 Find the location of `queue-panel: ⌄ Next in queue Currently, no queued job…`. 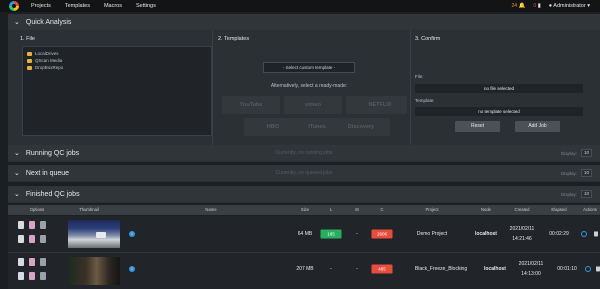

queue-panel: ⌄ Next in queue Currently, no queued job… is located at coordinates (304, 173).